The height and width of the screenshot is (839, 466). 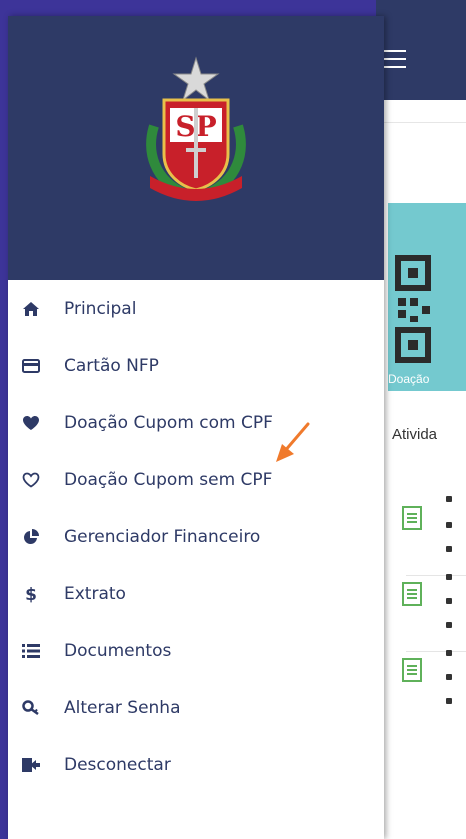 What do you see at coordinates (117, 764) in the screenshot?
I see `menu-item-label: Desconectar` at bounding box center [117, 764].